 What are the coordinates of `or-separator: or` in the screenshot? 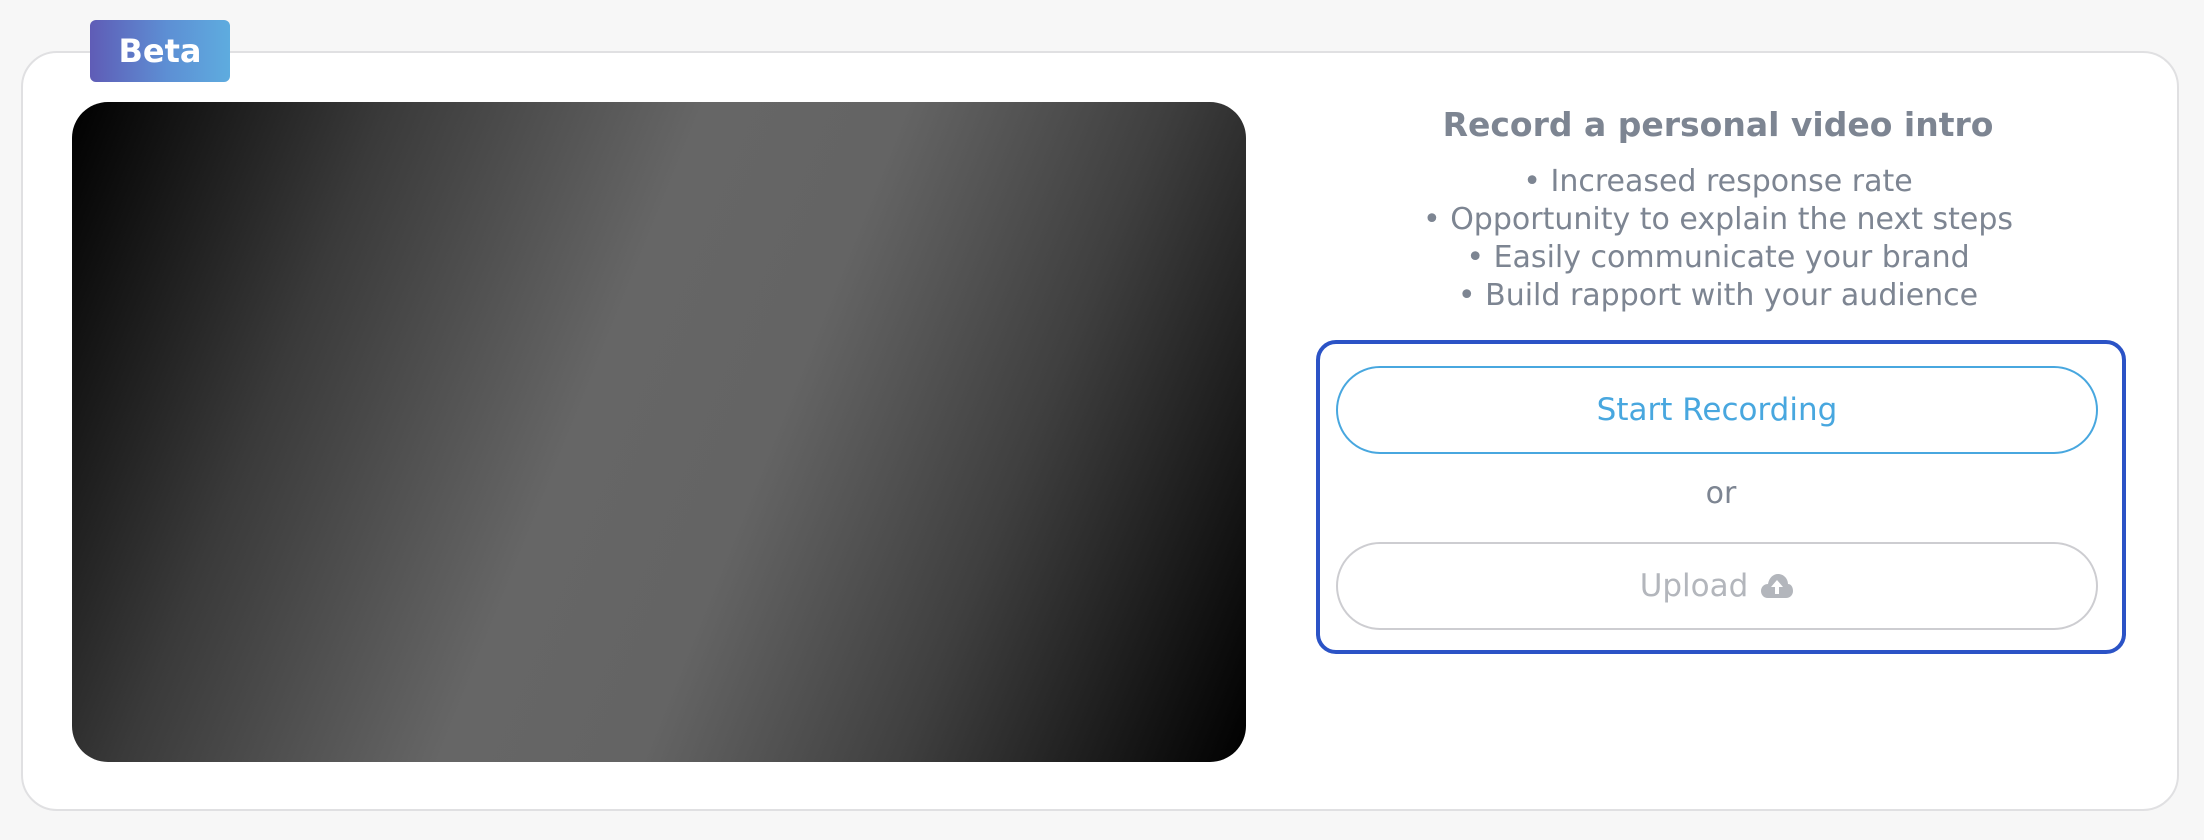 It's located at (1721, 493).